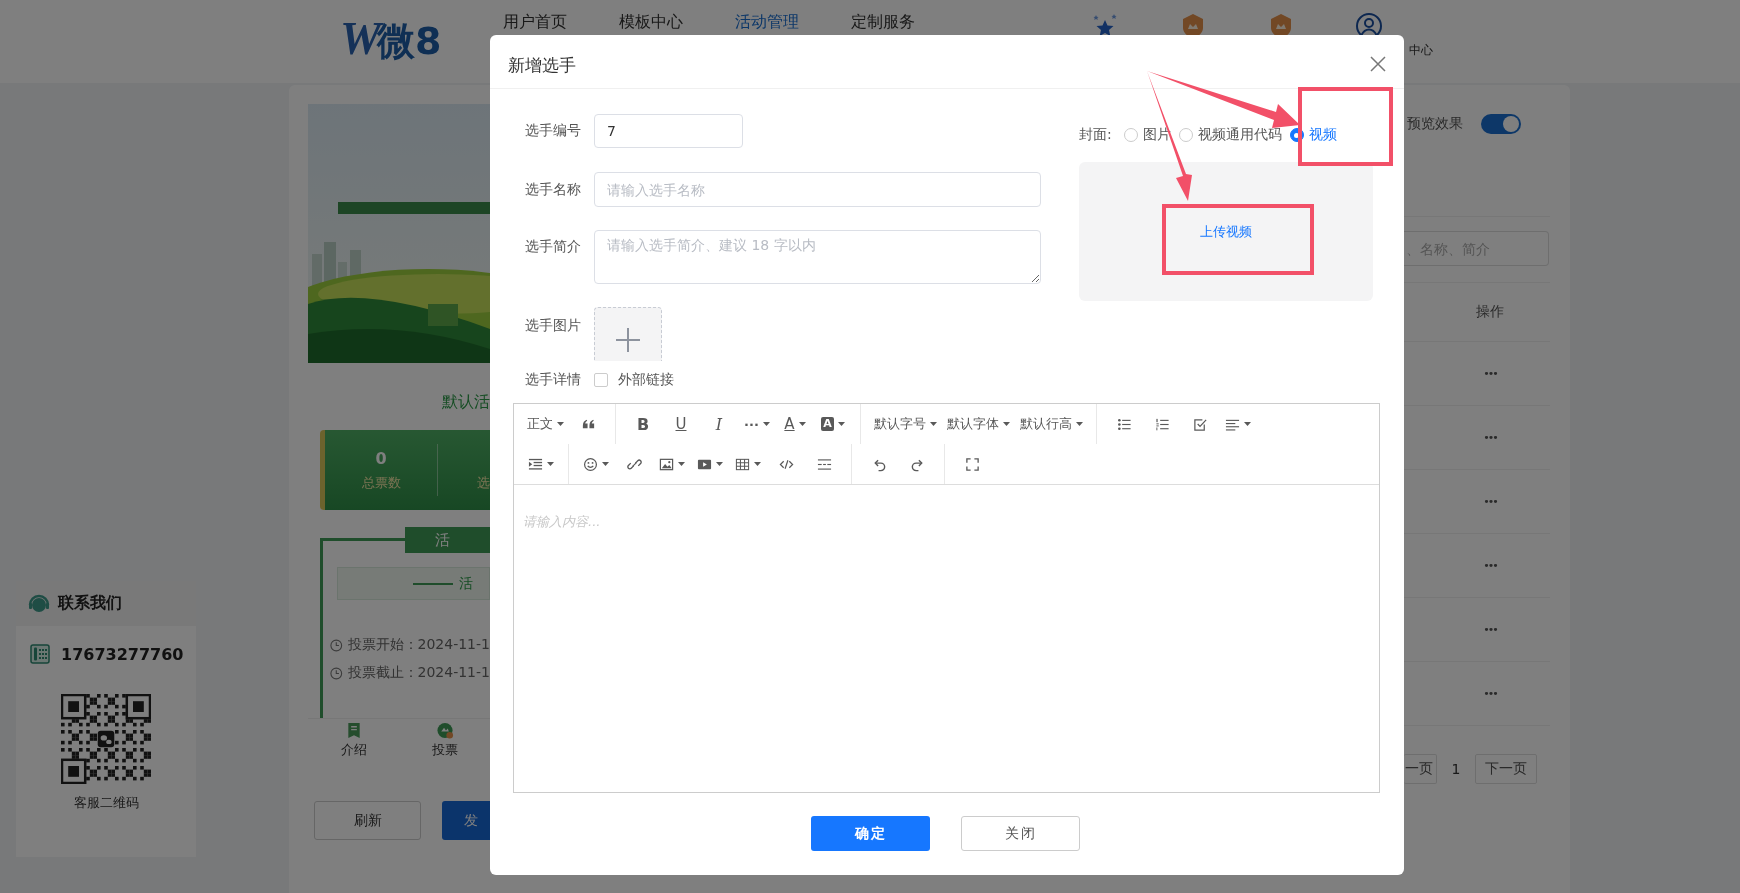 This screenshot has width=1740, height=893. Describe the element at coordinates (553, 326) in the screenshot. I see `field-label: 选手图片` at that location.